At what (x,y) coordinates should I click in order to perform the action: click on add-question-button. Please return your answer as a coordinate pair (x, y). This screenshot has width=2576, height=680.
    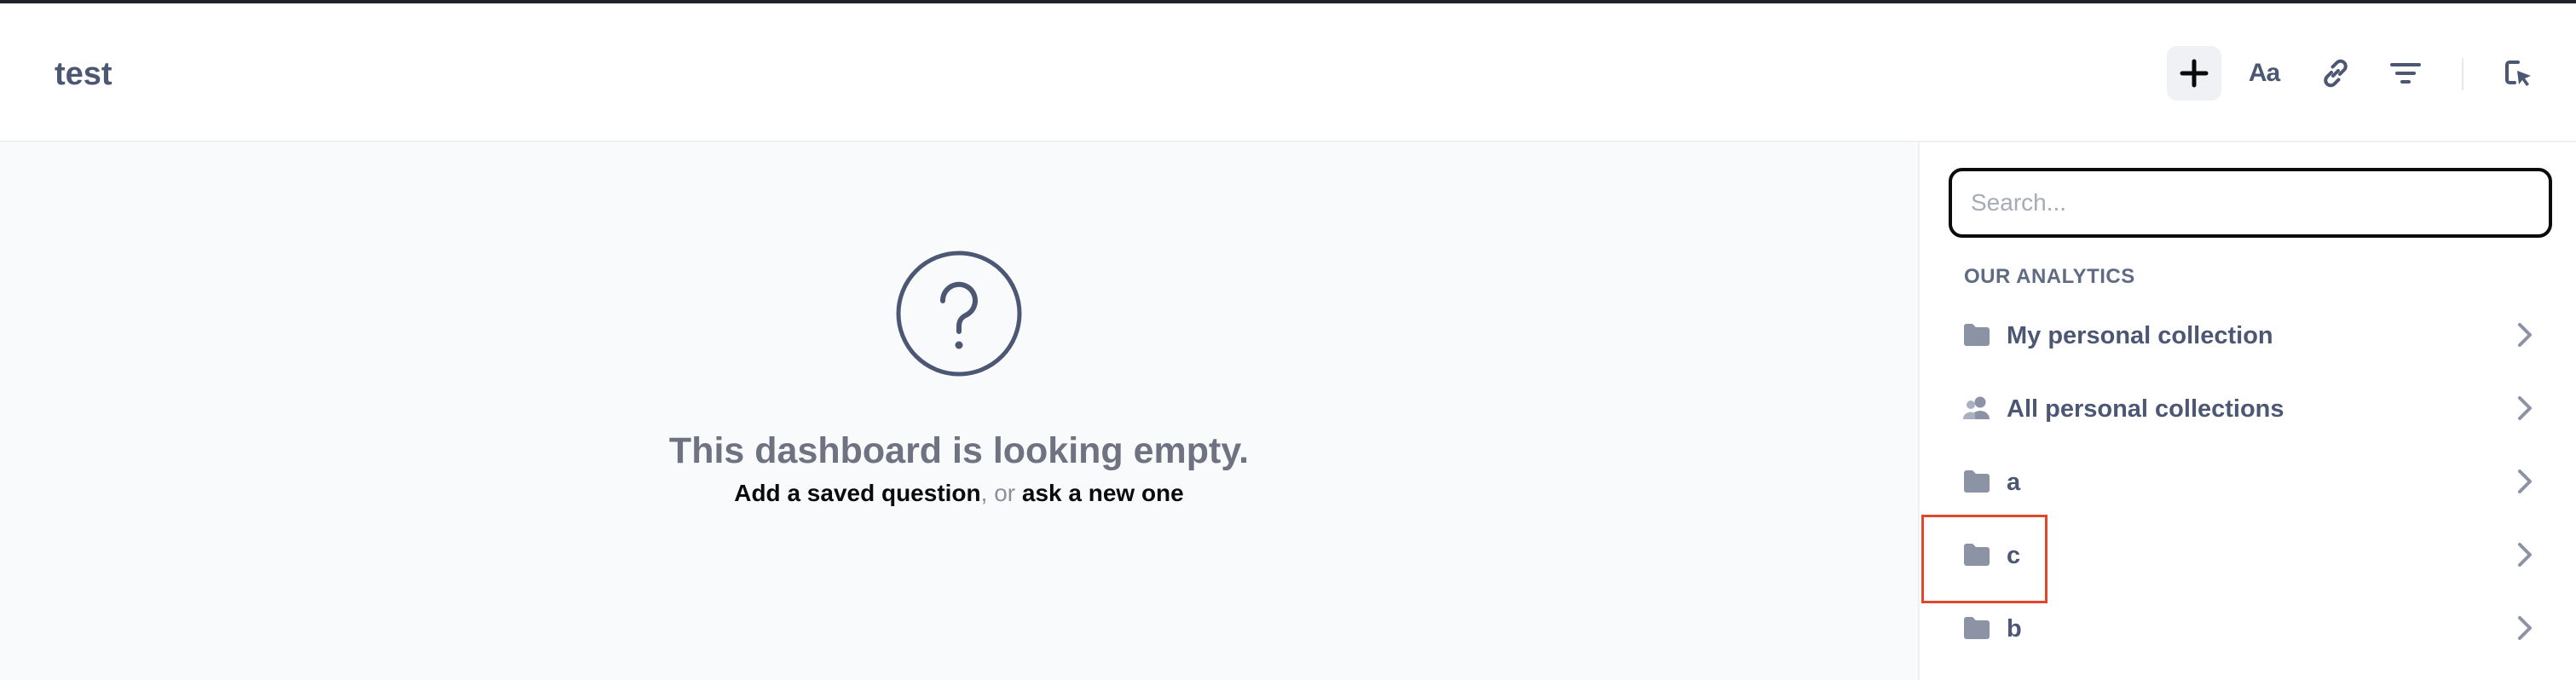
    Looking at the image, I should click on (2194, 73).